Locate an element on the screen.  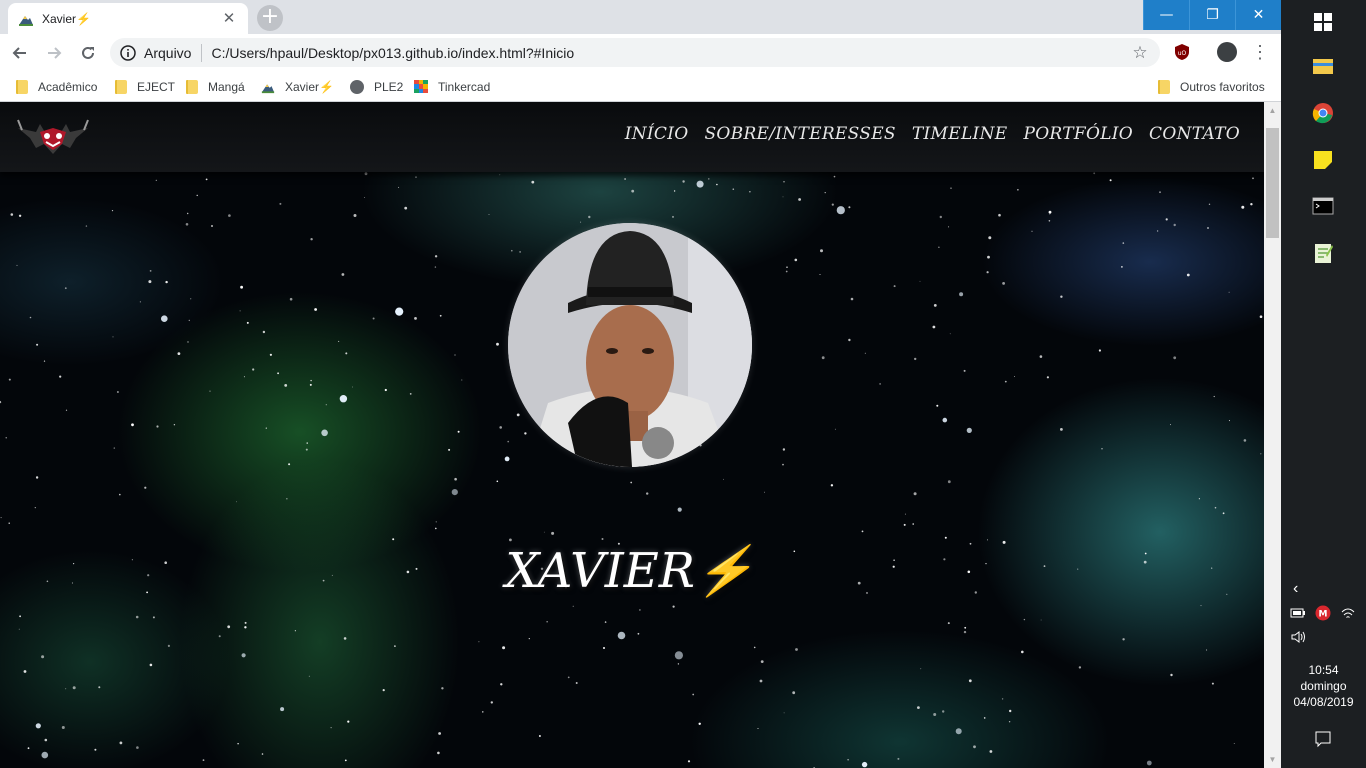
bookmark-eject: EJECT is located at coordinates (145, 86).